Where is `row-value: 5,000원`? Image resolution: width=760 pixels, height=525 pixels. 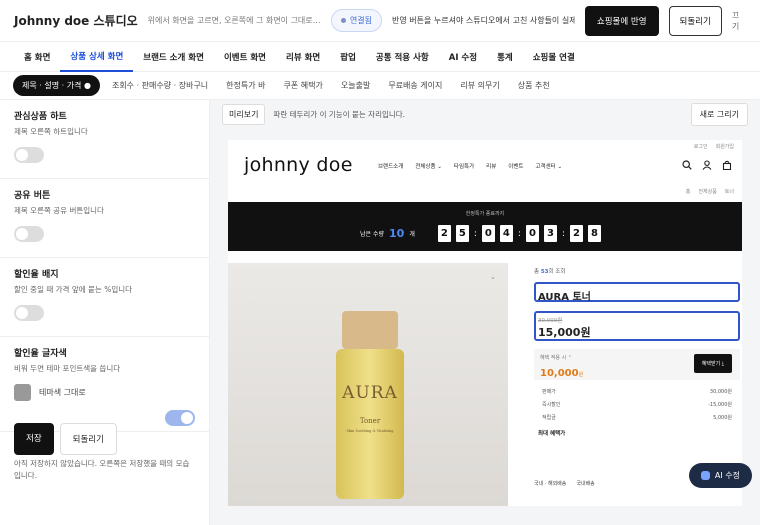 row-value: 5,000원 is located at coordinates (722, 418).